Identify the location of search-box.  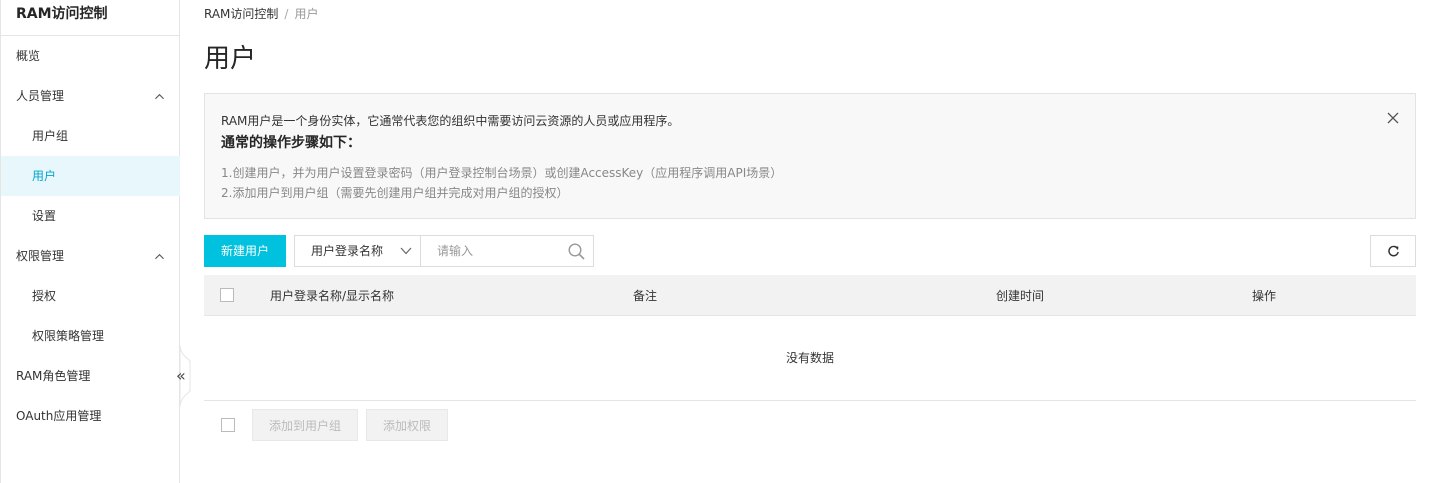
(507, 251).